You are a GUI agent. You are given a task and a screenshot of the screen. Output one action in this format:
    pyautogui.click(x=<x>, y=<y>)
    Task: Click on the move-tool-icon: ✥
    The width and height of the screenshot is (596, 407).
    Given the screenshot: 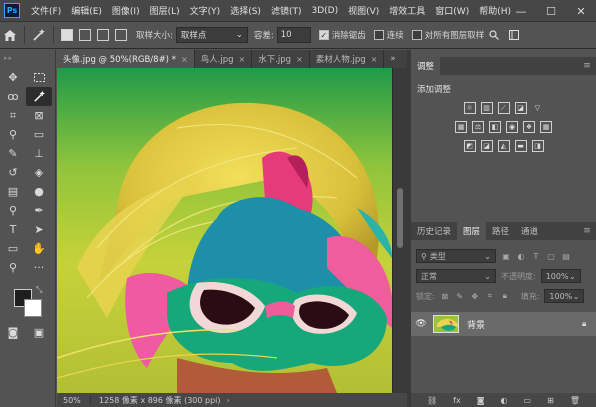 What is the action you would take?
    pyautogui.click(x=13, y=77)
    